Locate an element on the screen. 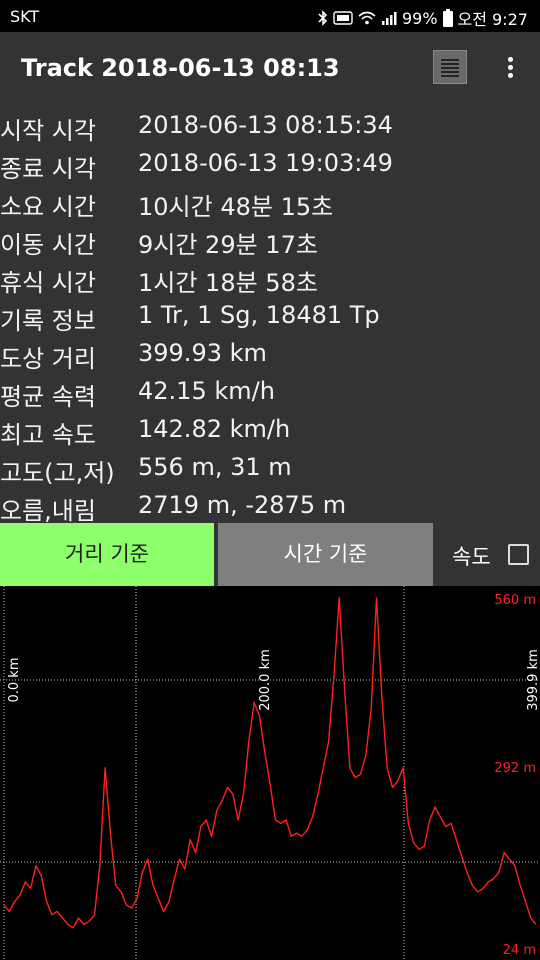 The image size is (540, 960). info-label: 소요 시간 is located at coordinates (48, 207).